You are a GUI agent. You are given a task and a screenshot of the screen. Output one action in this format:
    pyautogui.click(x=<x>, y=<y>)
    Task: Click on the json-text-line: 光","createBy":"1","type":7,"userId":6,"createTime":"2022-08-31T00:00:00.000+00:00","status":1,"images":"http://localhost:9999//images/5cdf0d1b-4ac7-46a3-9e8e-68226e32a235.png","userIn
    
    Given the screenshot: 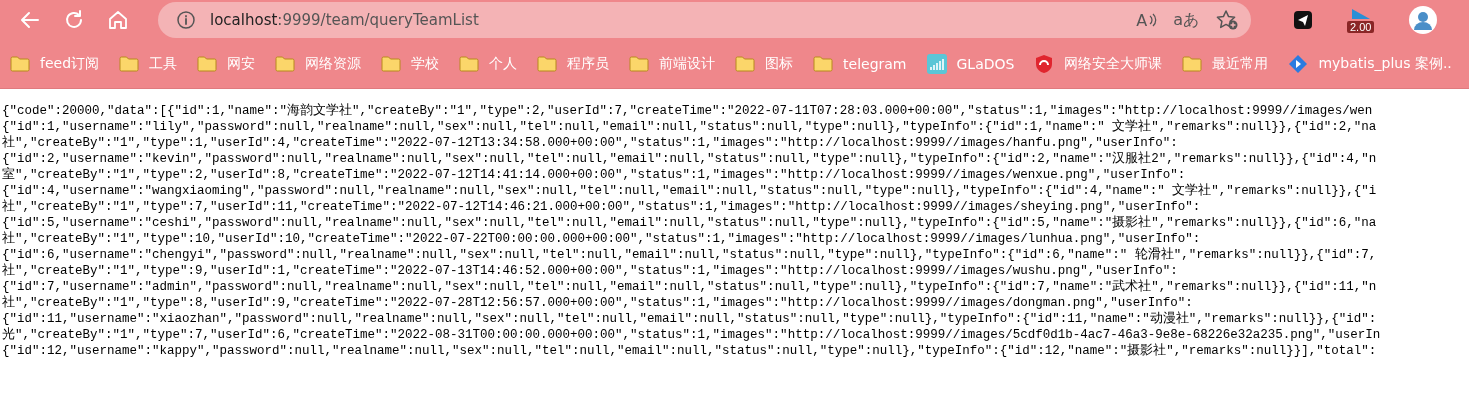 What is the action you would take?
    pyautogui.click(x=691, y=335)
    